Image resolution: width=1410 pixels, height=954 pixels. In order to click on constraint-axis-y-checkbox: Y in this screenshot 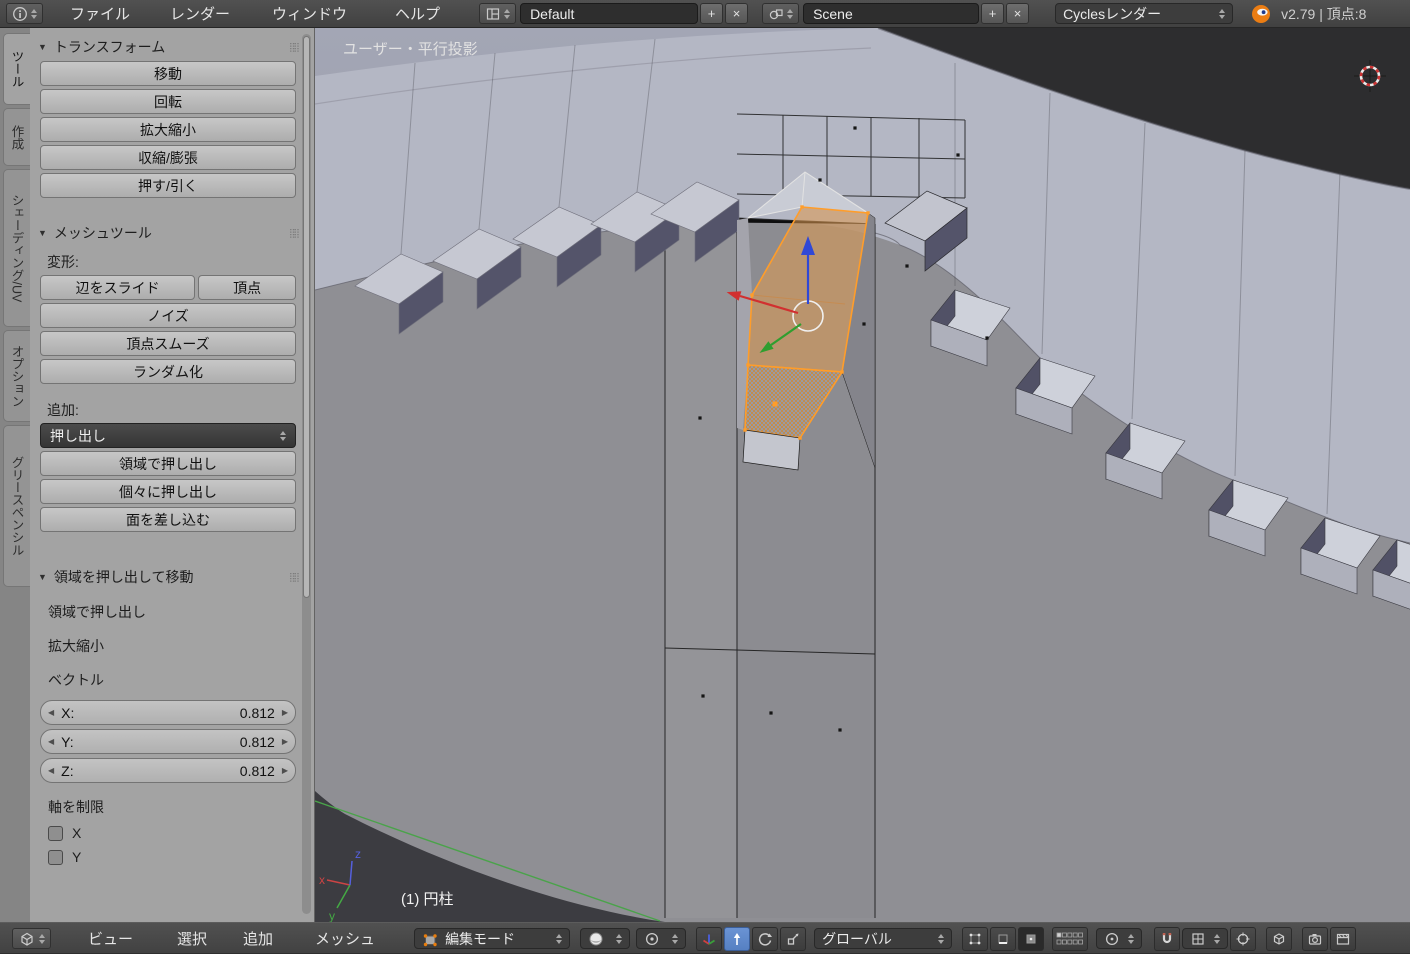, I will do `click(173, 857)`.